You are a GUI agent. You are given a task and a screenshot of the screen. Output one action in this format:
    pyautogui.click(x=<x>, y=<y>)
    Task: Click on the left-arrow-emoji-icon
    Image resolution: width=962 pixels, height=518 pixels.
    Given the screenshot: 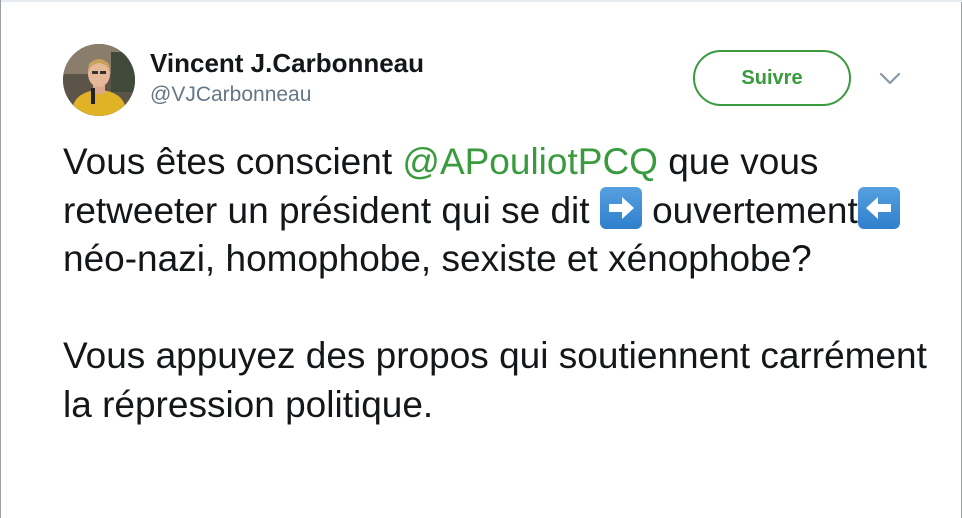 What is the action you would take?
    pyautogui.click(x=878, y=207)
    